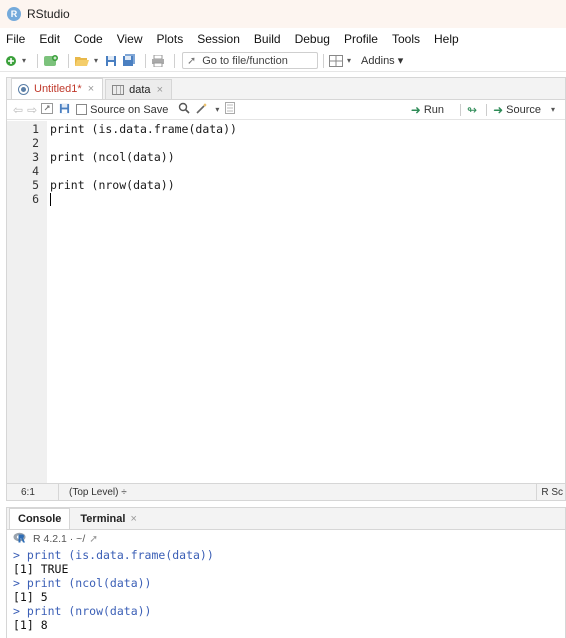  Describe the element at coordinates (24, 60) in the screenshot. I see `new-file-dropdown-icon: ▾` at that location.